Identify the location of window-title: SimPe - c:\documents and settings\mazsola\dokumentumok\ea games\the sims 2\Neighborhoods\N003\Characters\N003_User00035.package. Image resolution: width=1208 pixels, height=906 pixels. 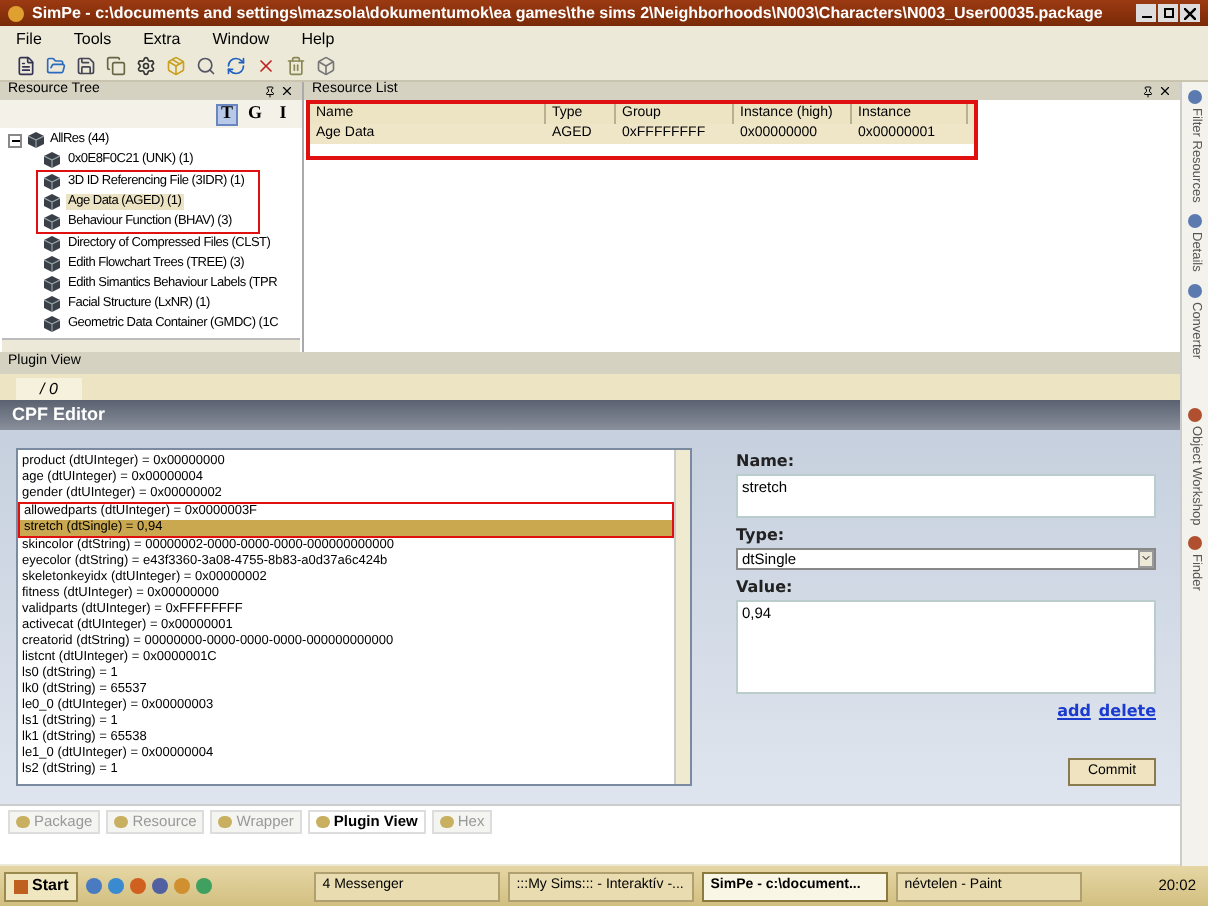
(567, 13).